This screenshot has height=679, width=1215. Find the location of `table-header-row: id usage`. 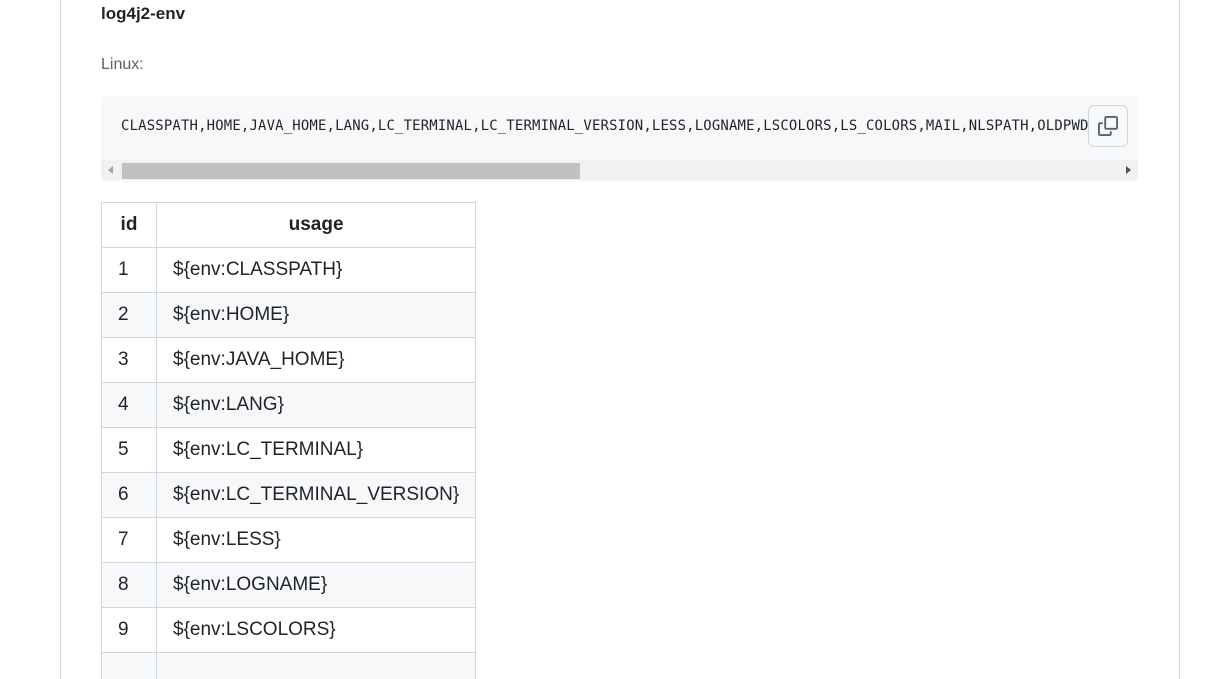

table-header-row: id usage is located at coordinates (289, 225).